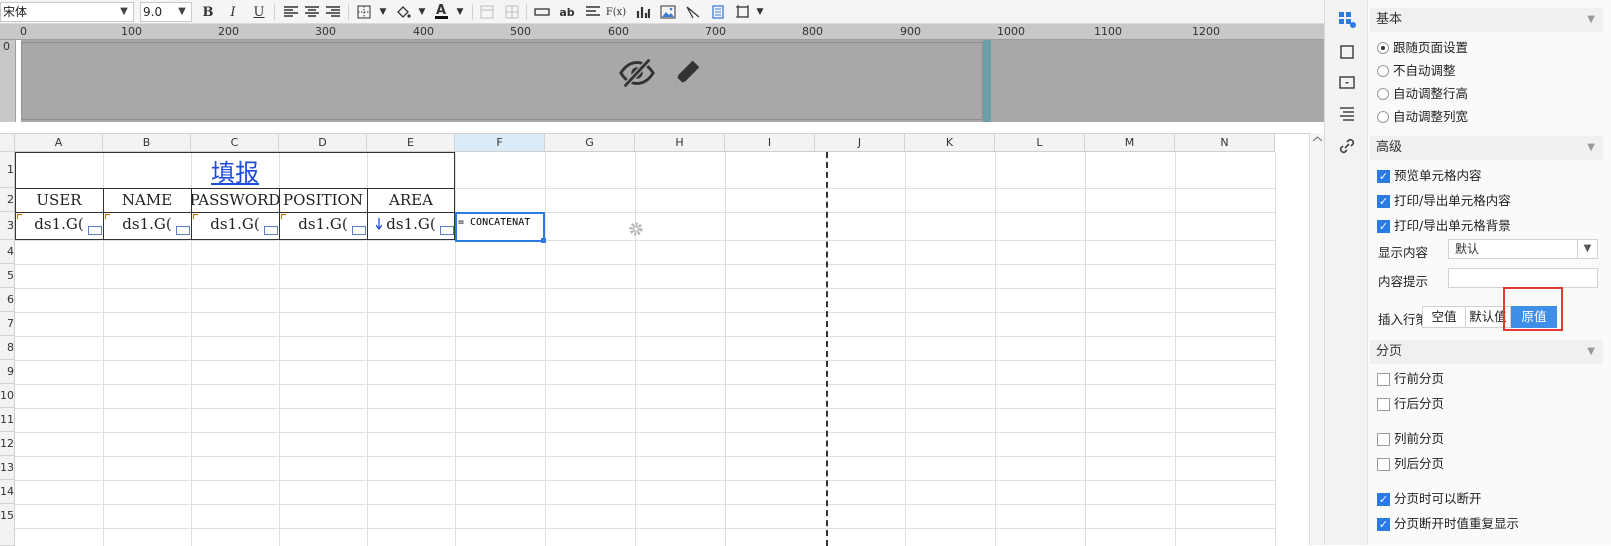  I want to click on page-header-area, so click(672, 81).